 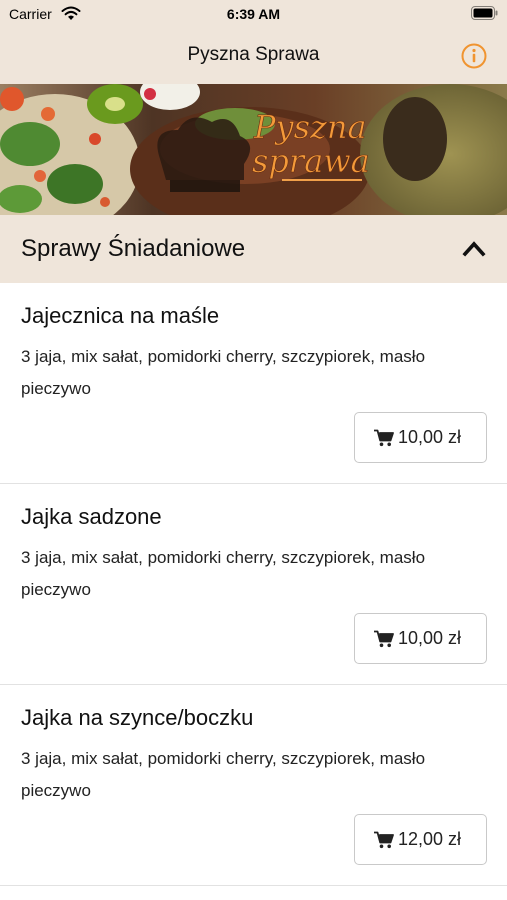 I want to click on battery-icon, so click(x=484, y=13).